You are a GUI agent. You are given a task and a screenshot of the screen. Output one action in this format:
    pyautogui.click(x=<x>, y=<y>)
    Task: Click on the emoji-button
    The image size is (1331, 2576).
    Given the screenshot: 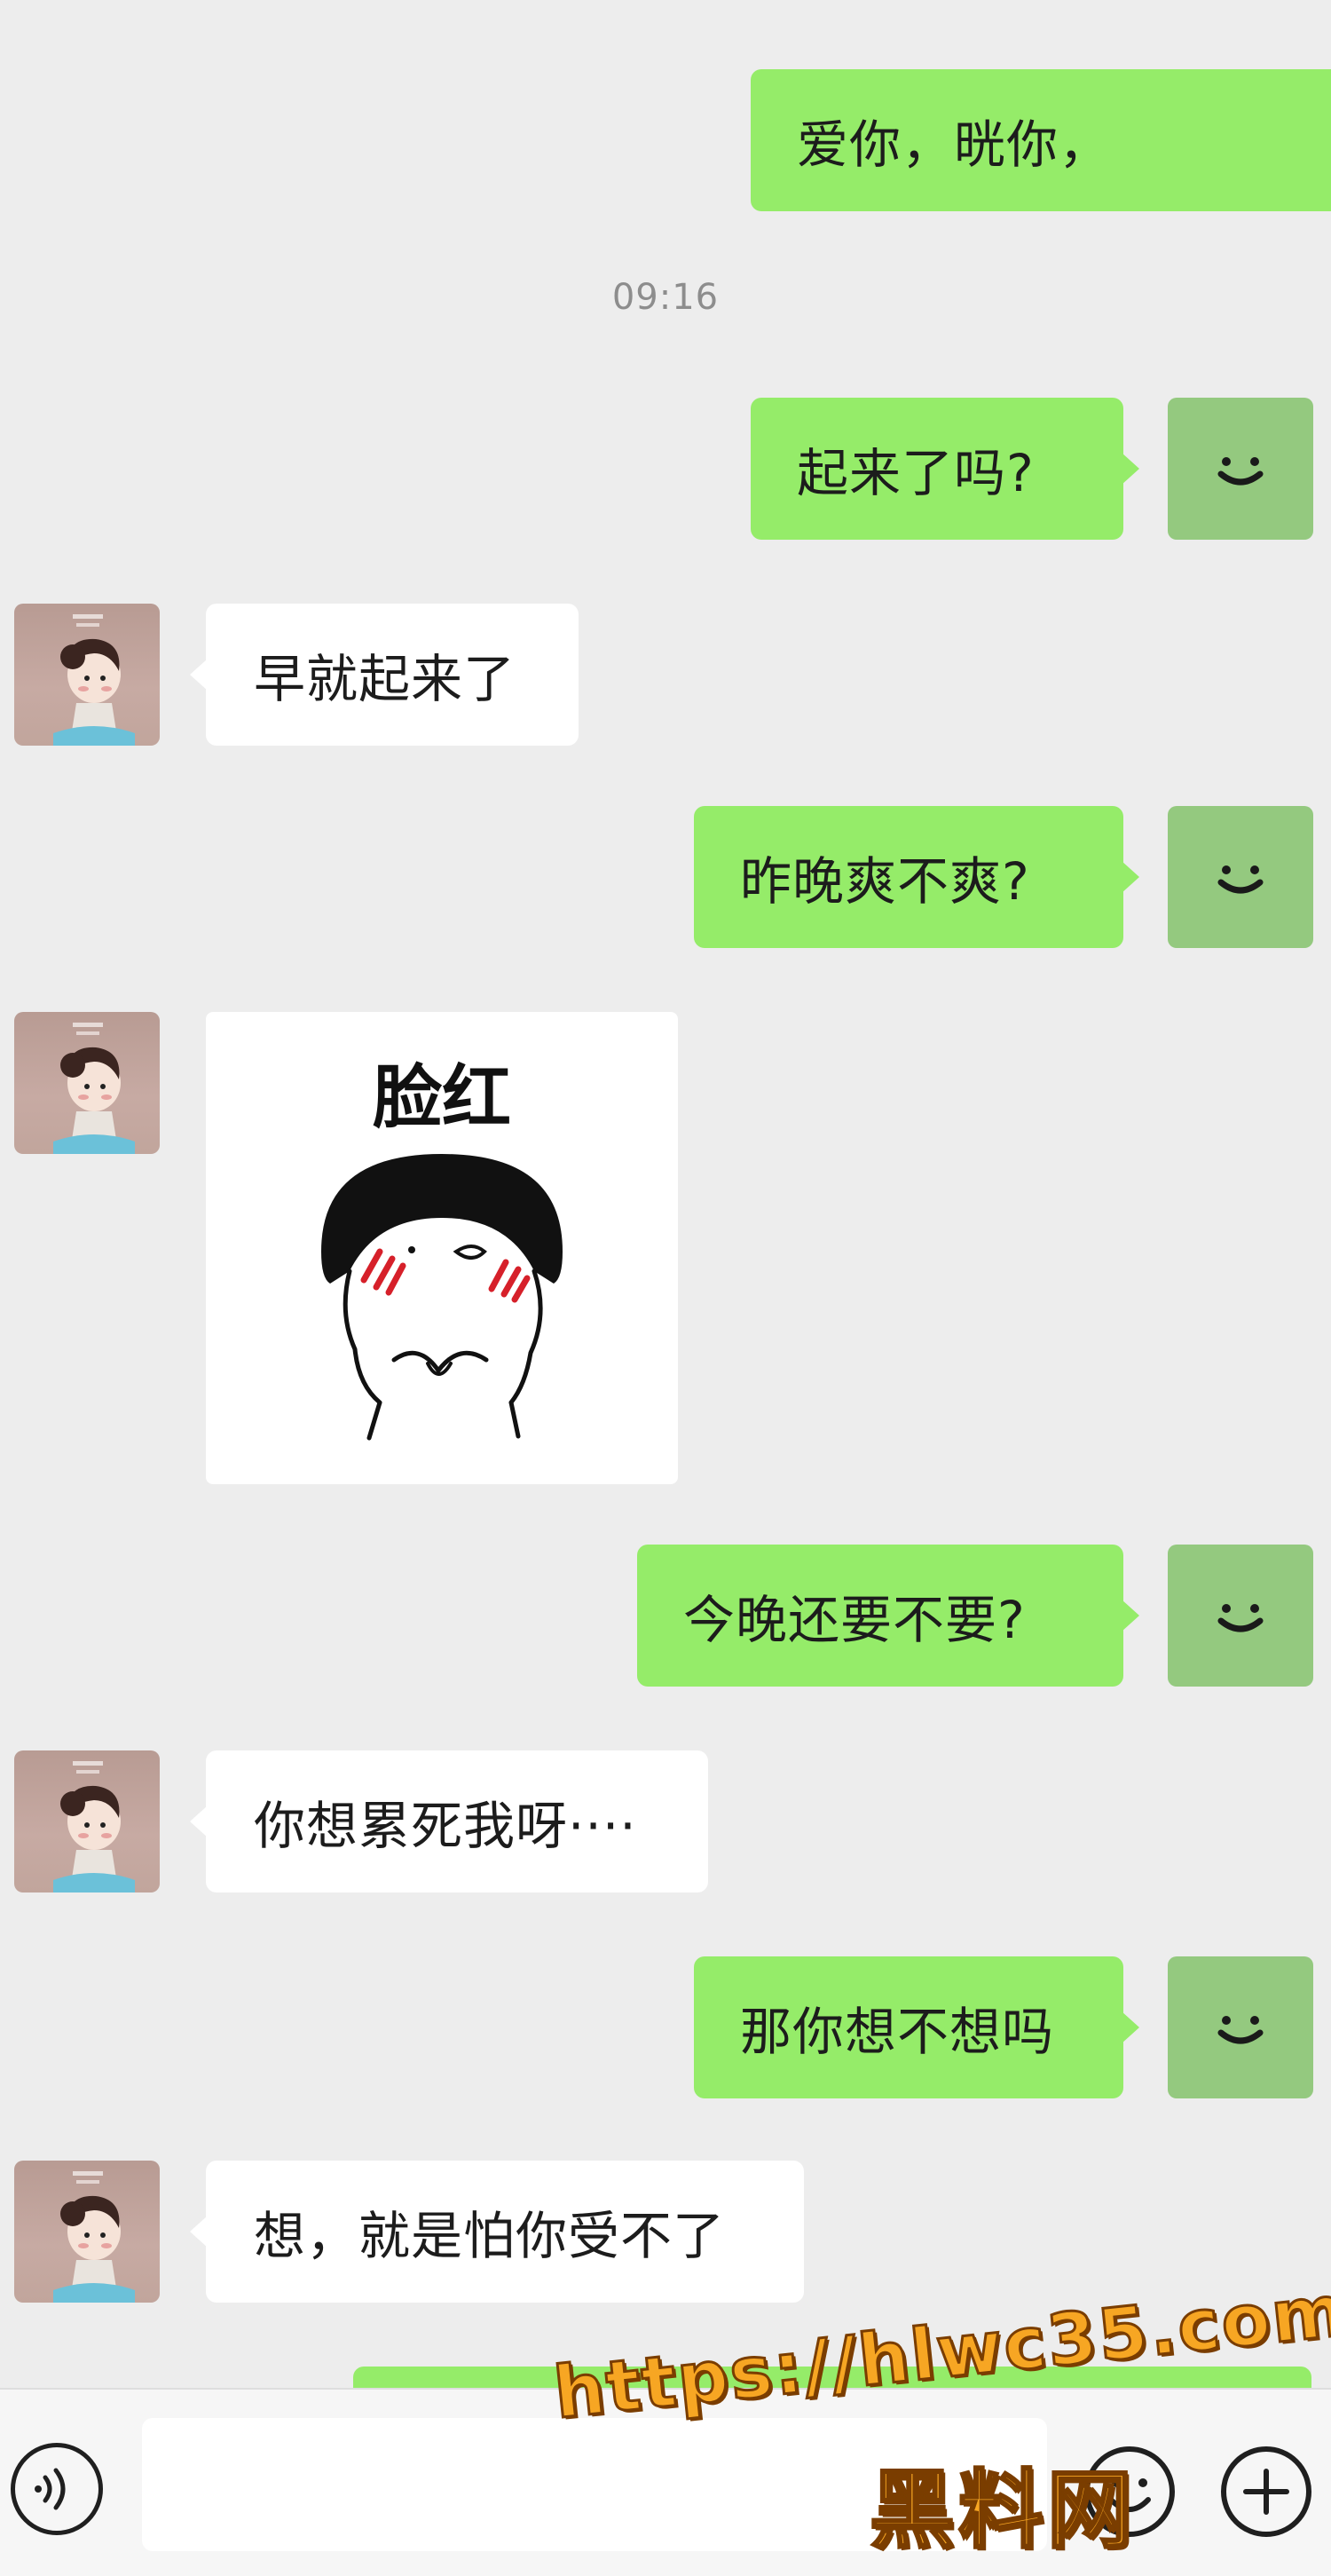 What is the action you would take?
    pyautogui.click(x=1129, y=2491)
    